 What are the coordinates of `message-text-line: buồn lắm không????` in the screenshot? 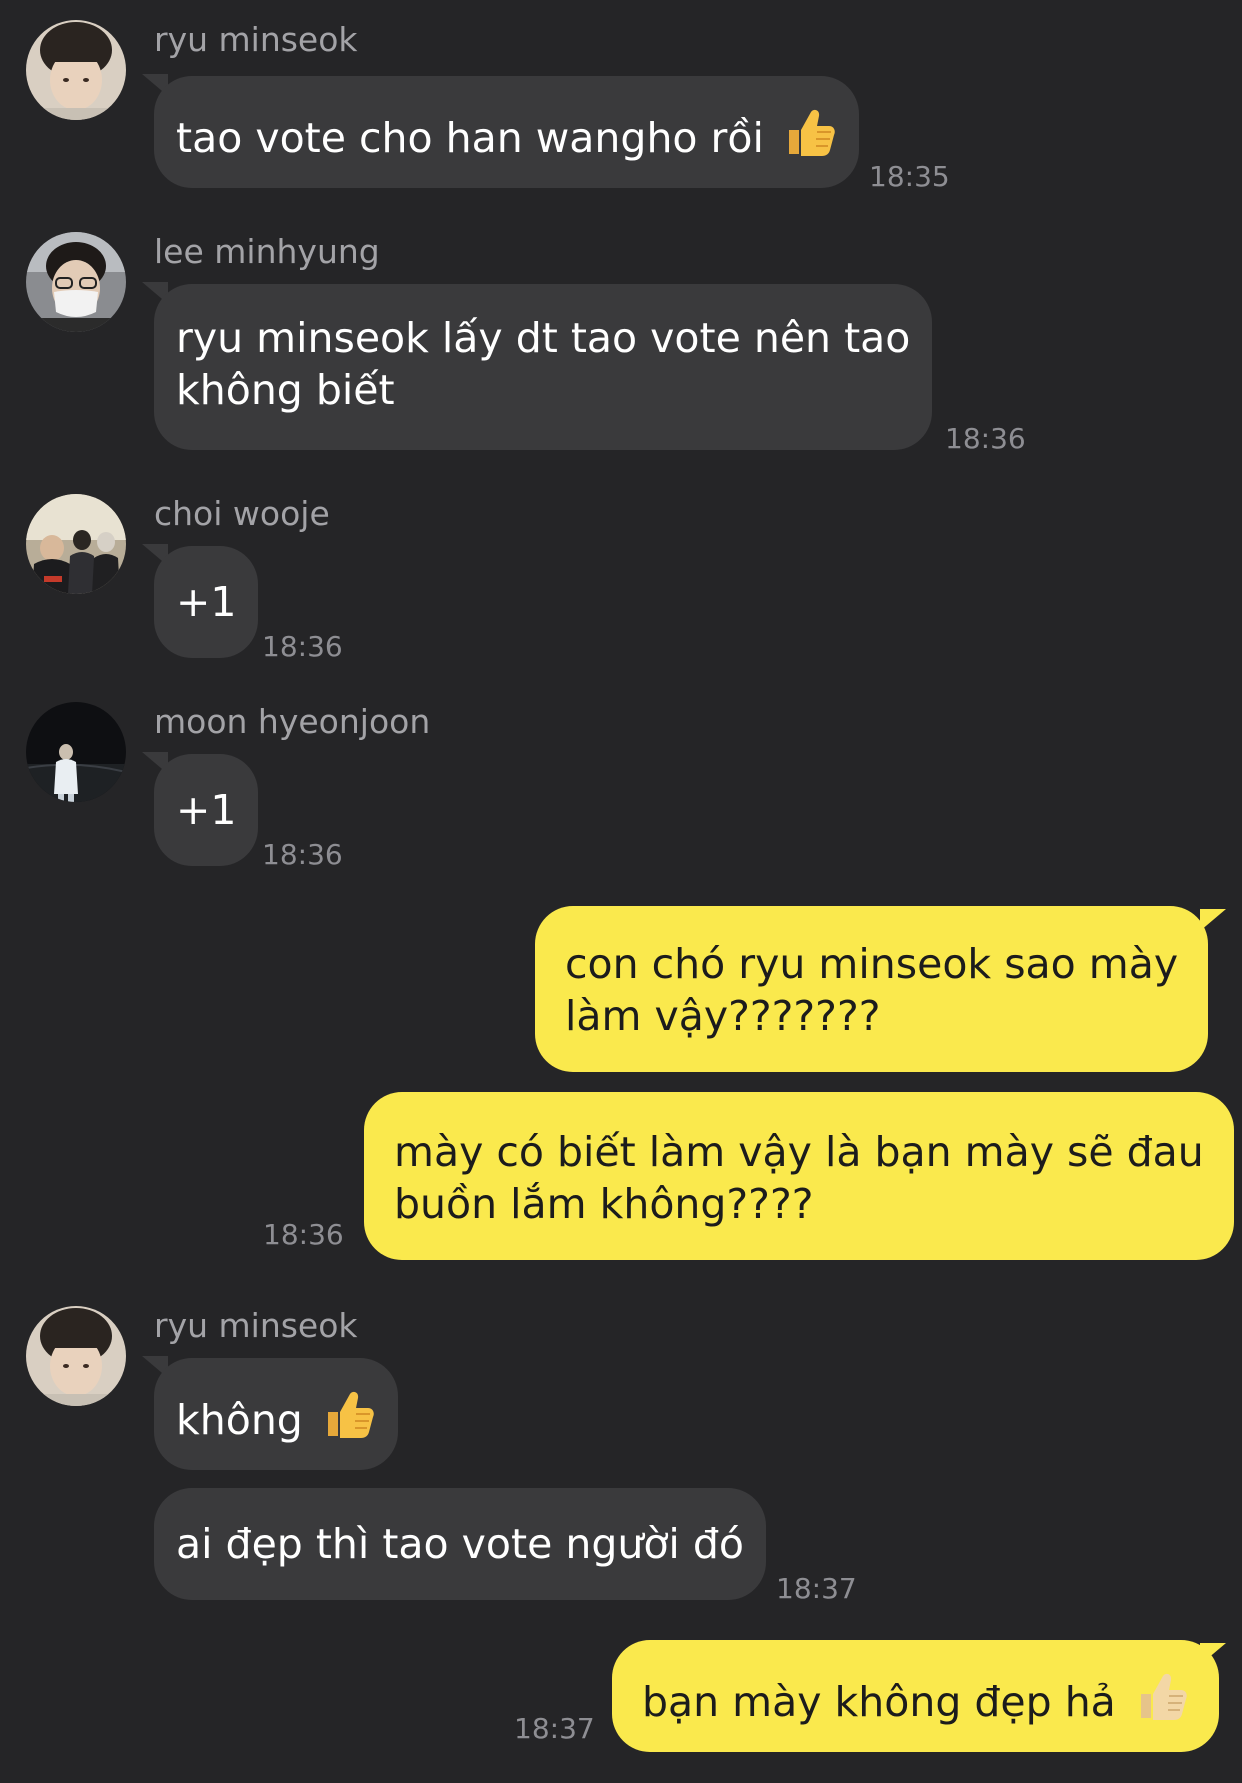 It's located at (604, 1204).